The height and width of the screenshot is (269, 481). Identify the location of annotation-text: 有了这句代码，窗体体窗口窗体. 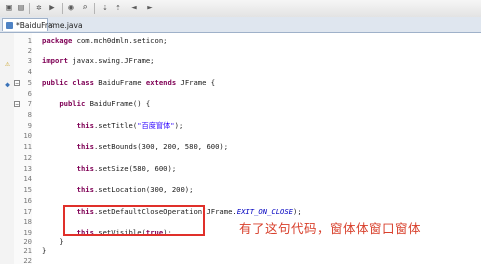
(330, 228).